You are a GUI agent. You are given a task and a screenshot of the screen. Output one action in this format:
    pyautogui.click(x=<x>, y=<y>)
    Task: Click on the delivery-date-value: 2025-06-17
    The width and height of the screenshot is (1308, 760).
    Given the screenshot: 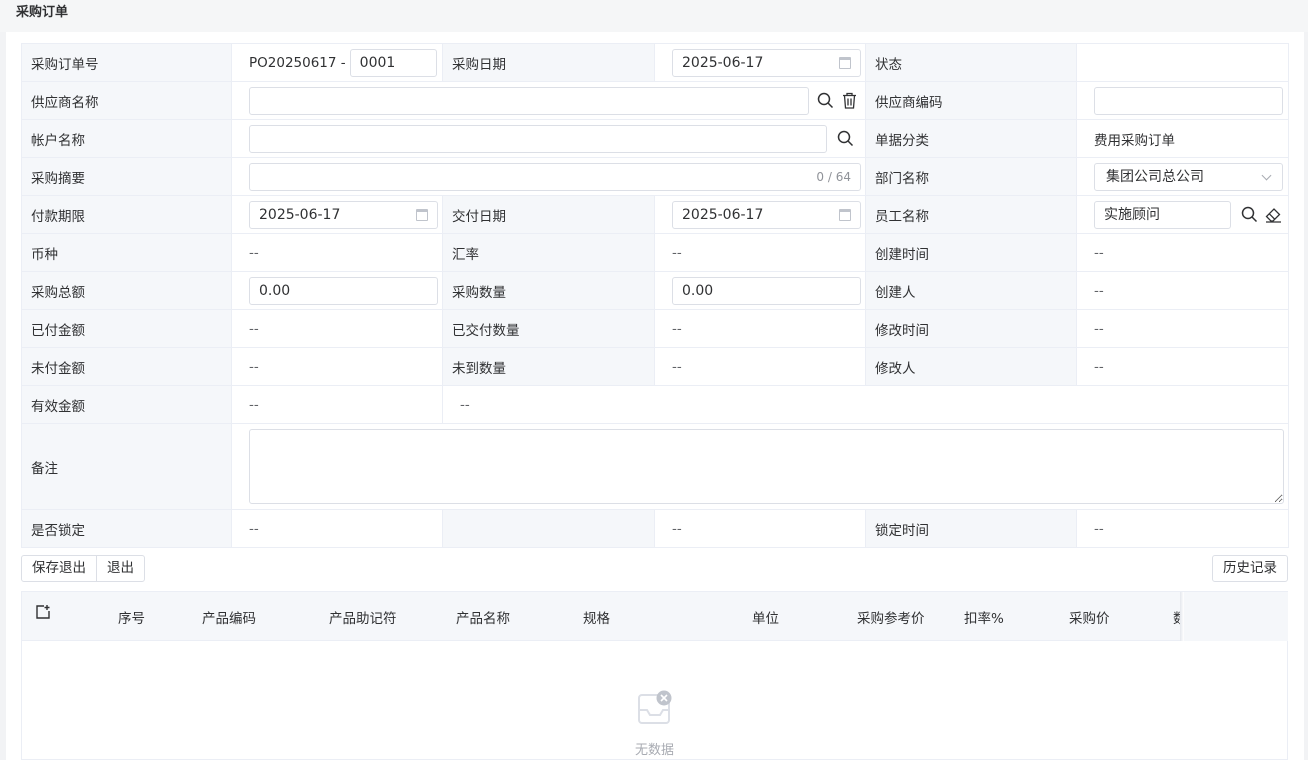 What is the action you would take?
    pyautogui.click(x=723, y=214)
    